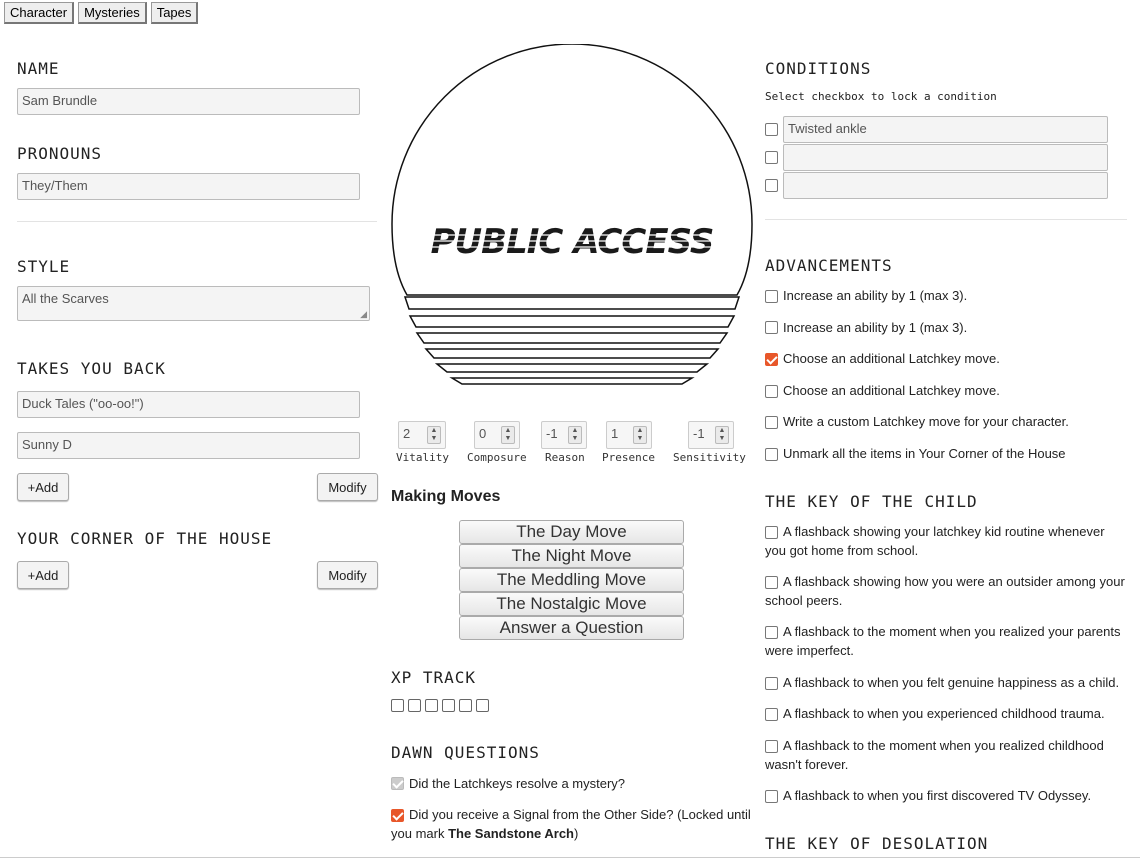 This screenshot has height=861, width=1140. I want to click on conditions-hint: Select checkbox to lock a condition, so click(881, 96).